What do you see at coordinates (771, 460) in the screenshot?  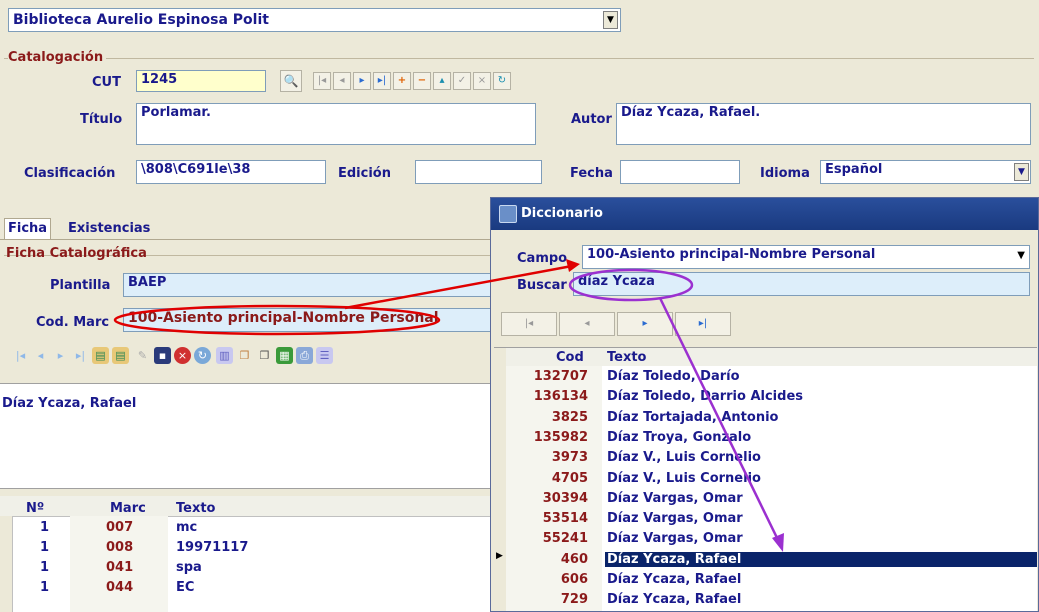 I see `list-item: 3973 Díaz V., Luis Cornelio` at bounding box center [771, 460].